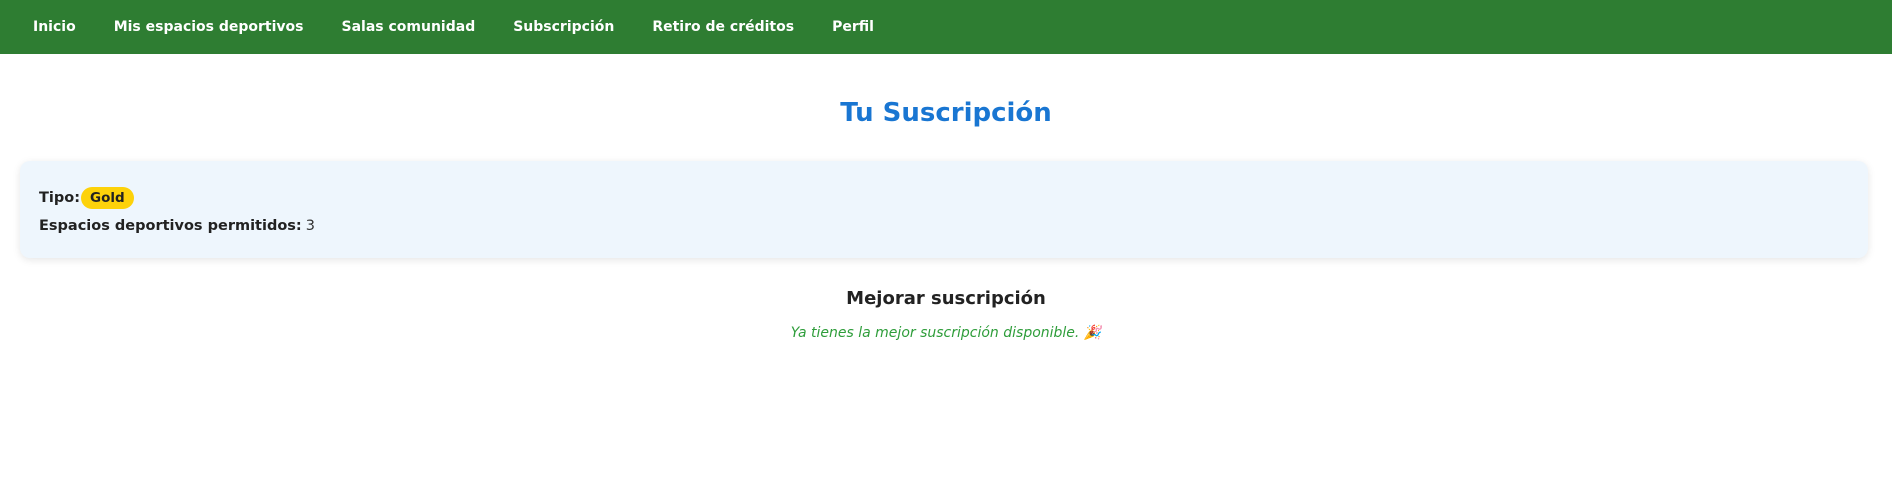 Image resolution: width=1892 pixels, height=487 pixels. What do you see at coordinates (60, 197) in the screenshot?
I see `subscription-type-label: Tipo:` at bounding box center [60, 197].